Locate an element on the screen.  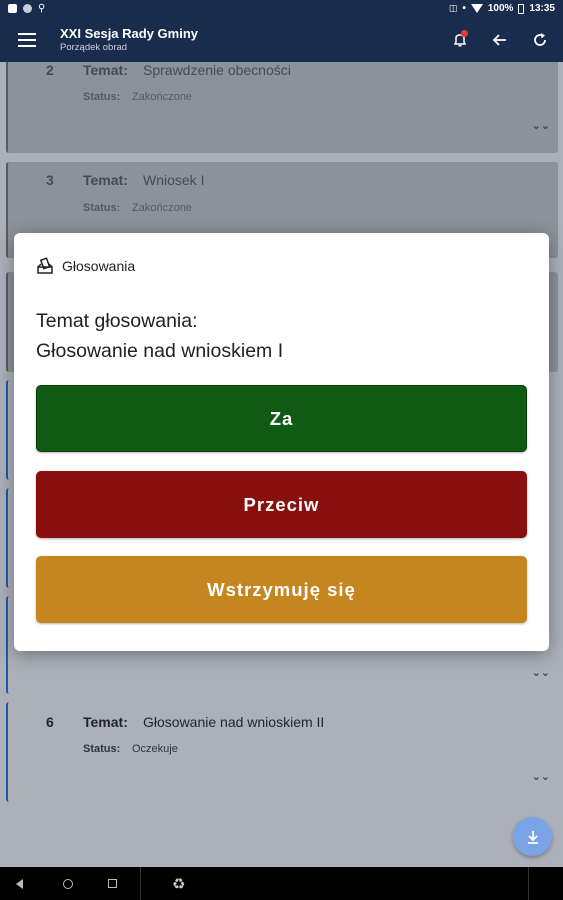
app-bar: XXI Sesja Rady Gminy Porządek obrad is located at coordinates (281, 39).